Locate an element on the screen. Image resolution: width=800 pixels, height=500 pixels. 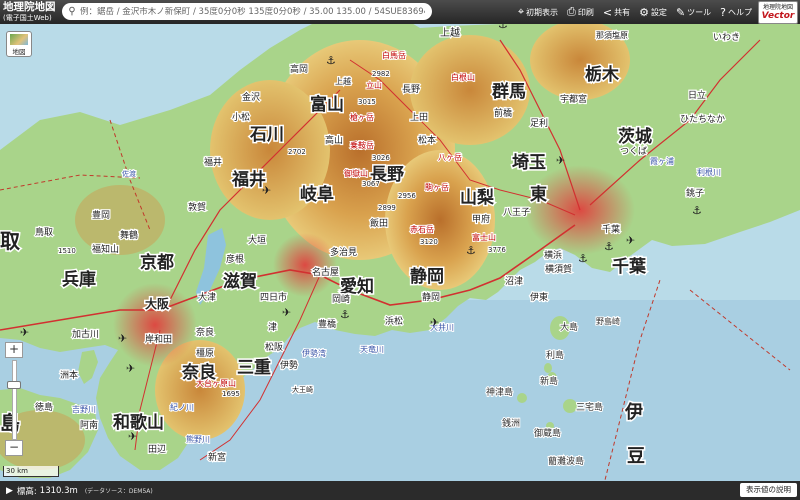
elevation-label: 1510 is located at coordinates (67, 251).